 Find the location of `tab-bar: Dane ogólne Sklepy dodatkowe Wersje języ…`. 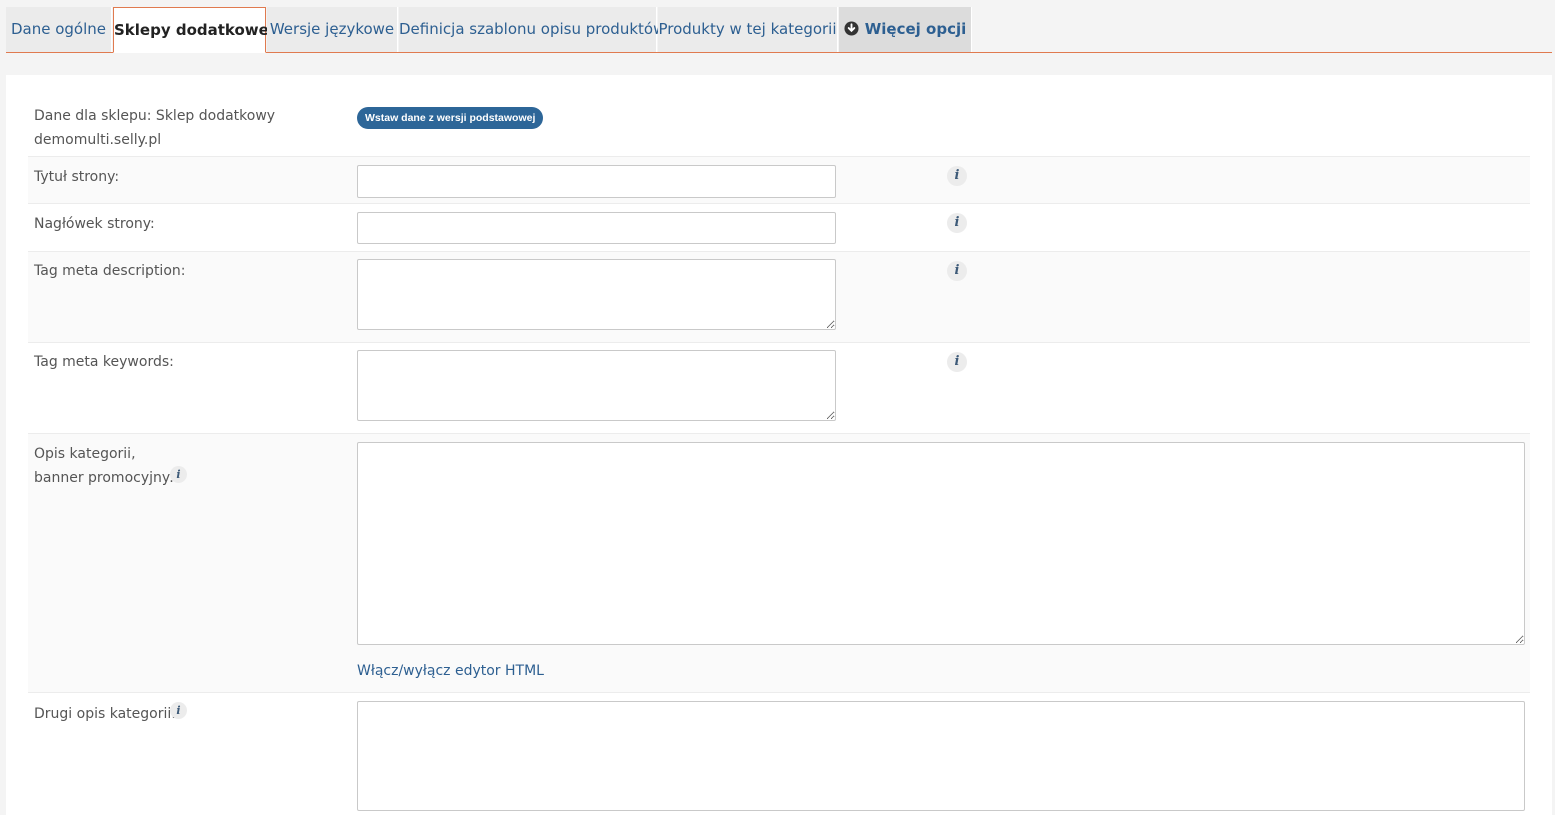

tab-bar: Dane ogólne Sklepy dodatkowe Wersje języ… is located at coordinates (779, 30).